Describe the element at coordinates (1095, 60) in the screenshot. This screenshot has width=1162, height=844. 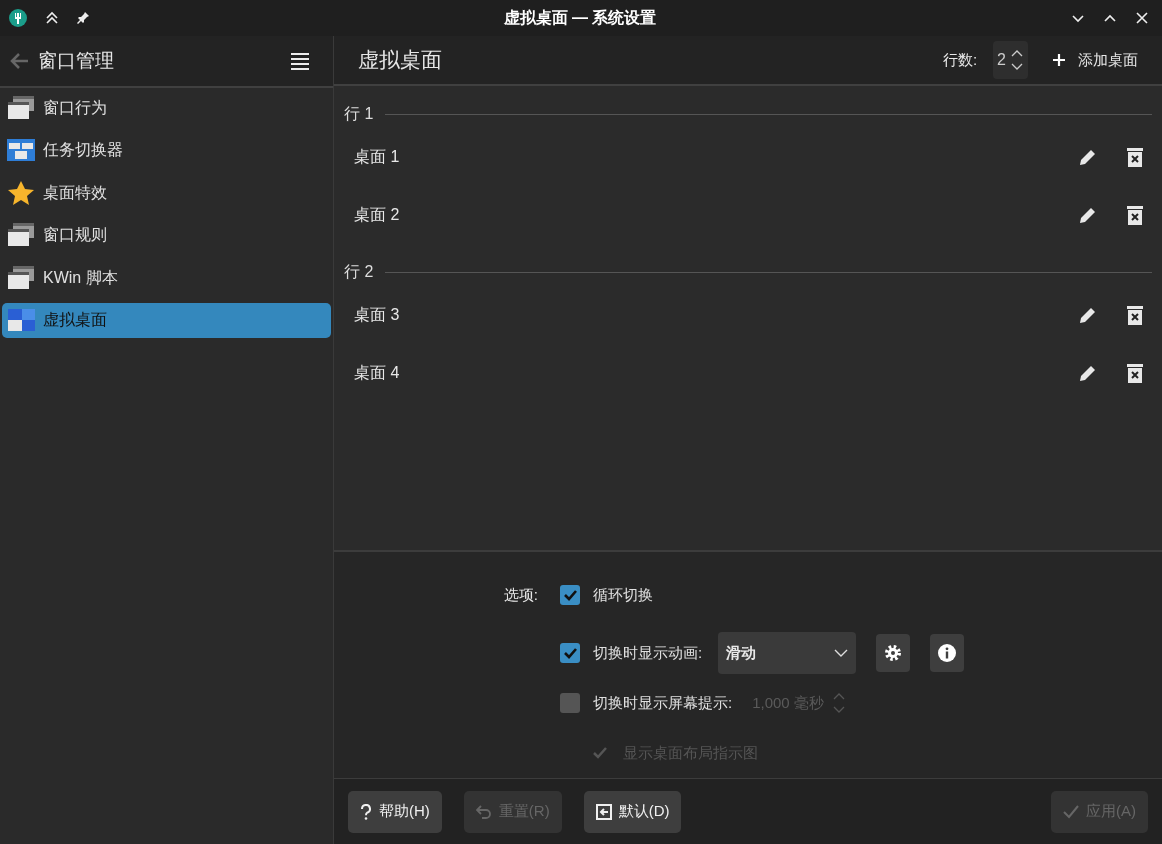
I see `add-desktop-button: 添加桌面` at that location.